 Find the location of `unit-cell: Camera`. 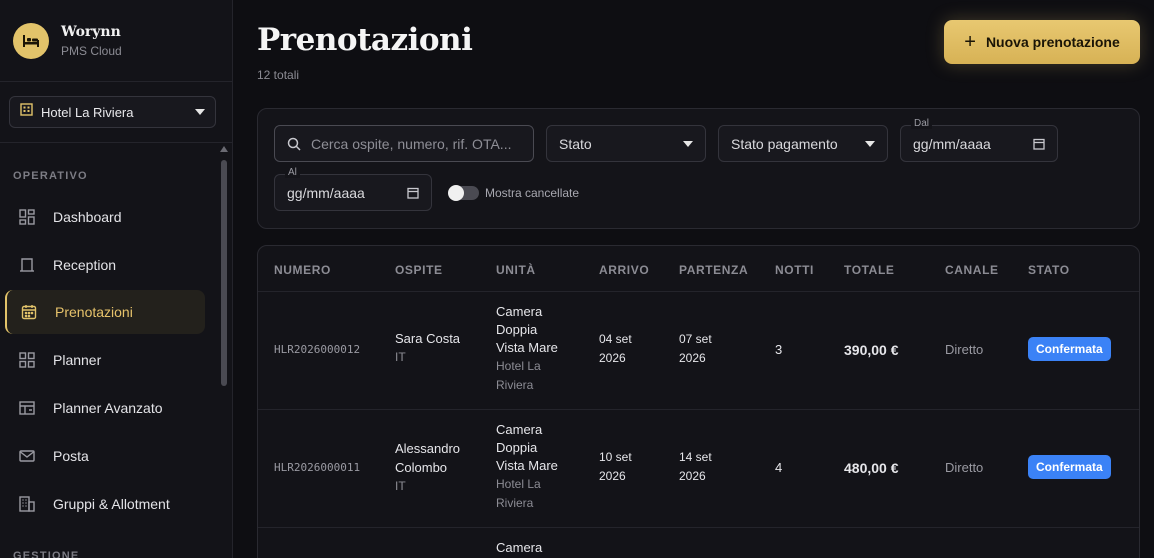

unit-cell: Camera is located at coordinates (519, 548).